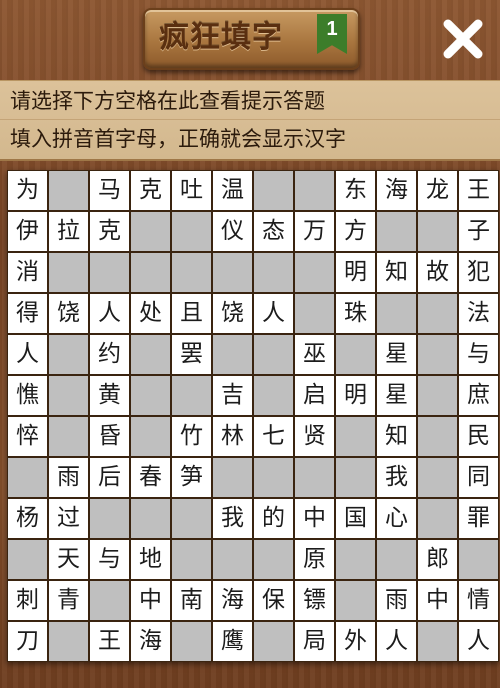 The image size is (500, 688). Describe the element at coordinates (109, 354) in the screenshot. I see `grid-cell: 约` at that location.